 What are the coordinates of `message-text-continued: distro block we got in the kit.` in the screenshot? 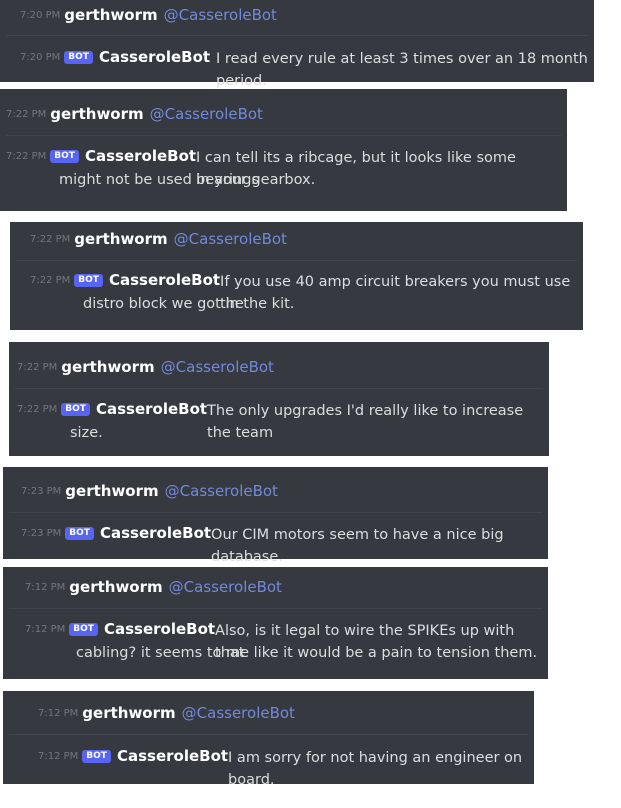 It's located at (189, 304).